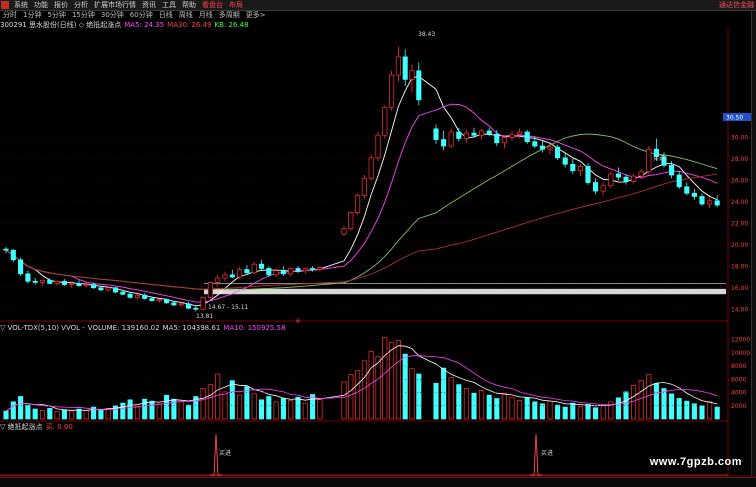  I want to click on period-tab-monthly: 月线, so click(206, 15).